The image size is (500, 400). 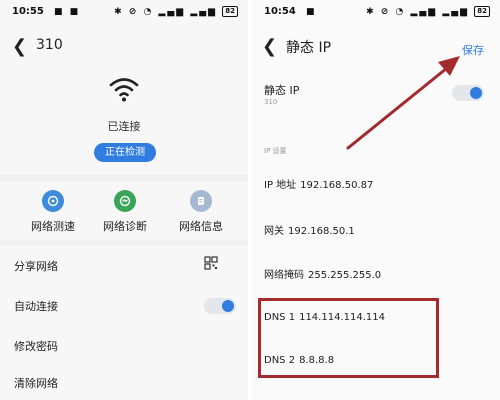 What do you see at coordinates (53, 201) in the screenshot?
I see `speed-icon` at bounding box center [53, 201].